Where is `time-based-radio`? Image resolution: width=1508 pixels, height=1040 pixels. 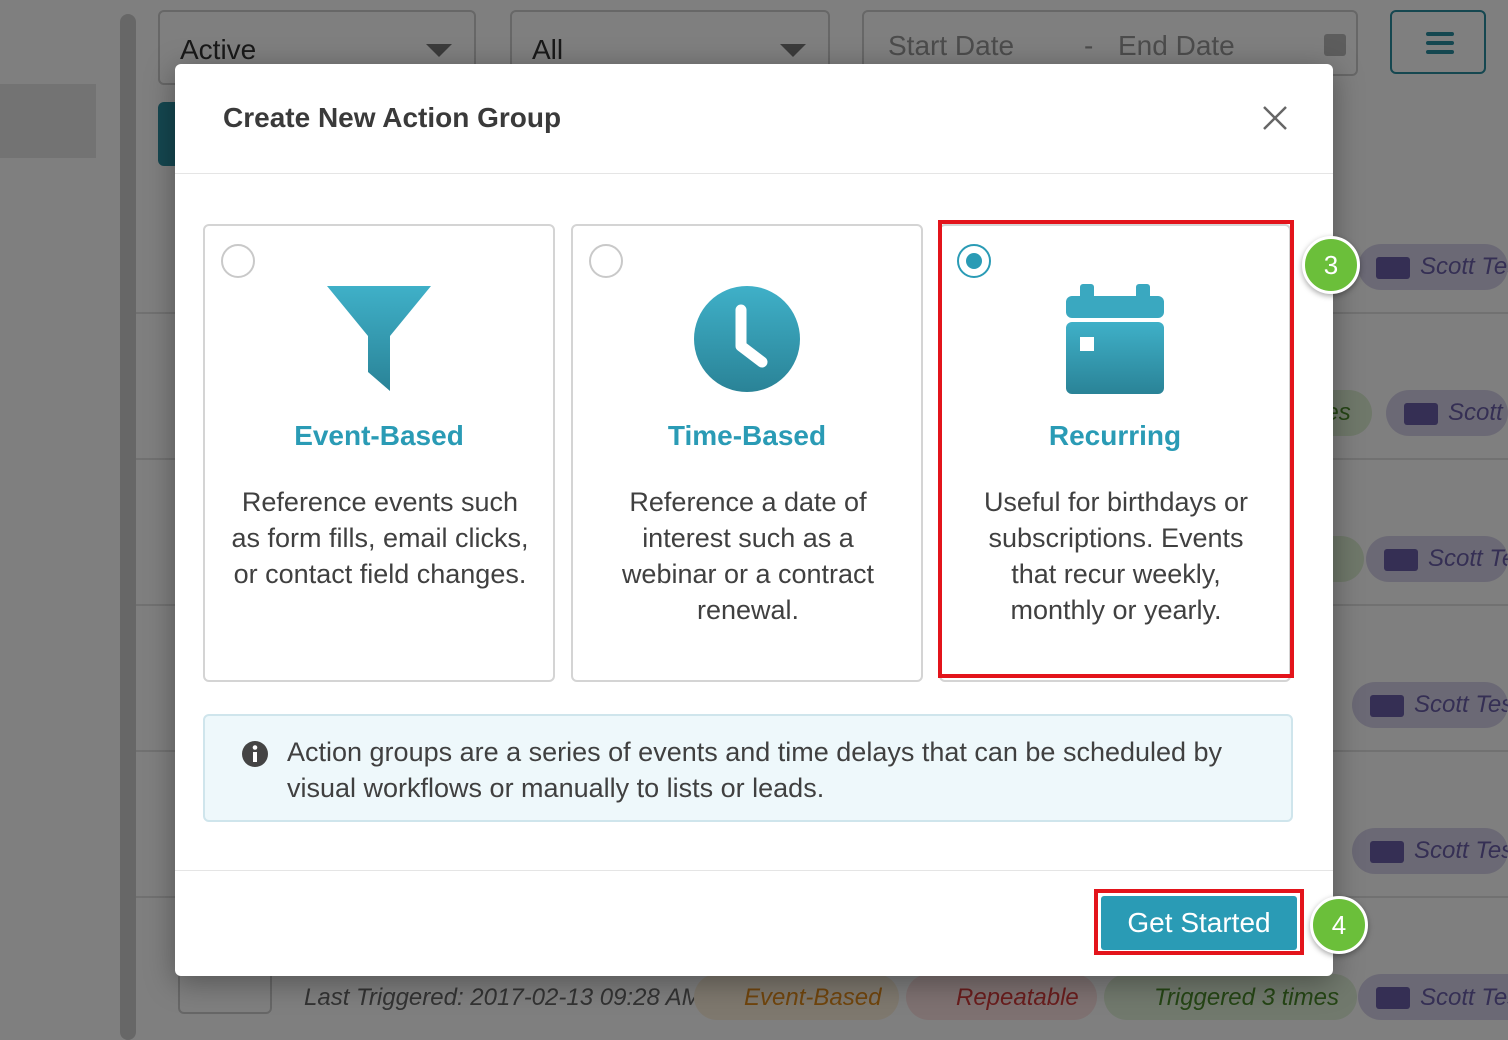 time-based-radio is located at coordinates (606, 261).